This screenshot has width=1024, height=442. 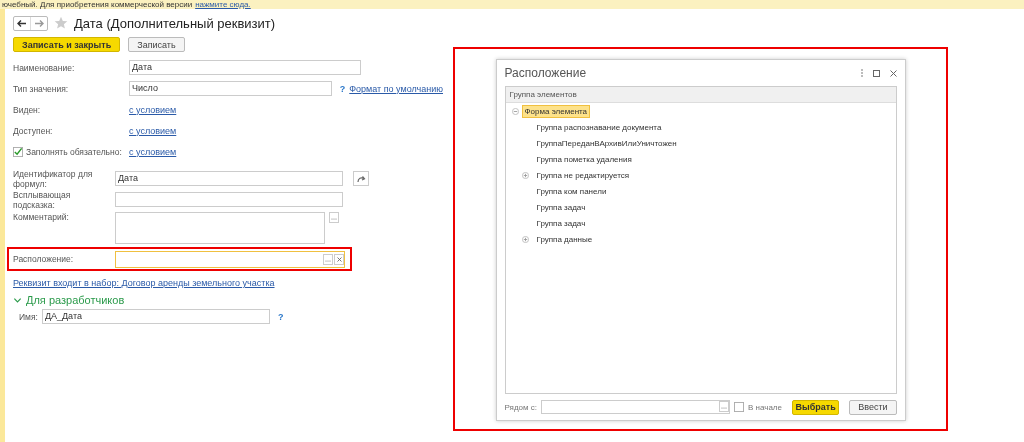 What do you see at coordinates (41, 88) in the screenshot?
I see `field-label: Тип значения:` at bounding box center [41, 88].